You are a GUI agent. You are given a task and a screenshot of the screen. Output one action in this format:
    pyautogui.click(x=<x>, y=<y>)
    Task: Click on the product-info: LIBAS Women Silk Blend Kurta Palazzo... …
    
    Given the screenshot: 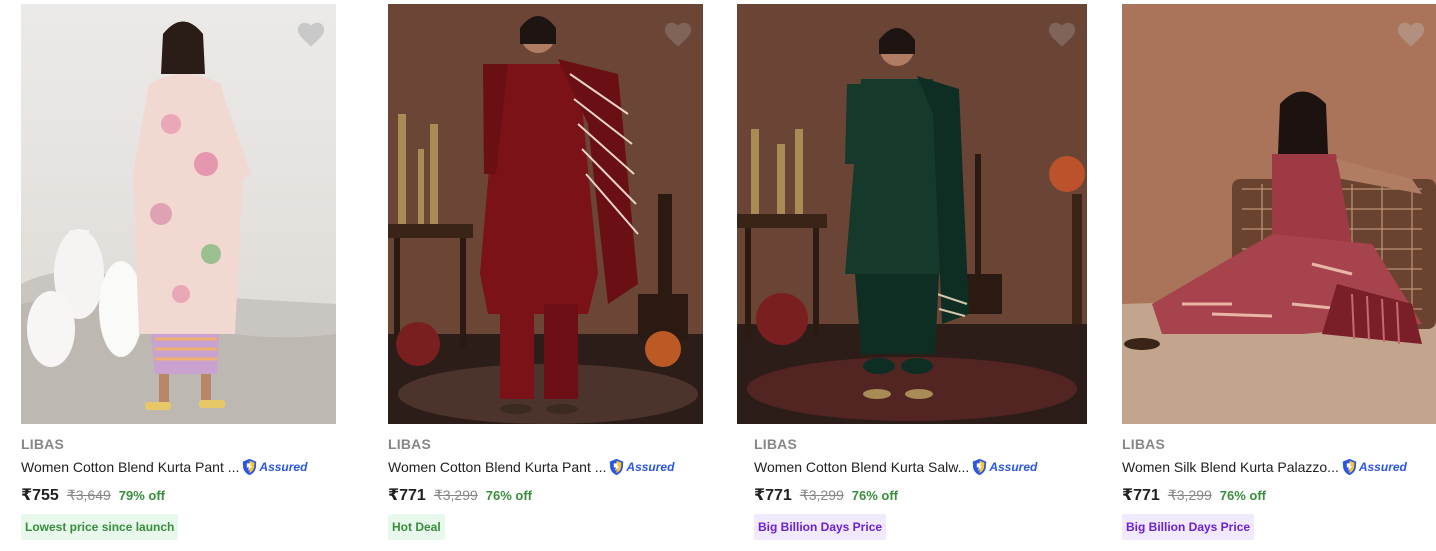 What is the action you would take?
    pyautogui.click(x=1279, y=487)
    